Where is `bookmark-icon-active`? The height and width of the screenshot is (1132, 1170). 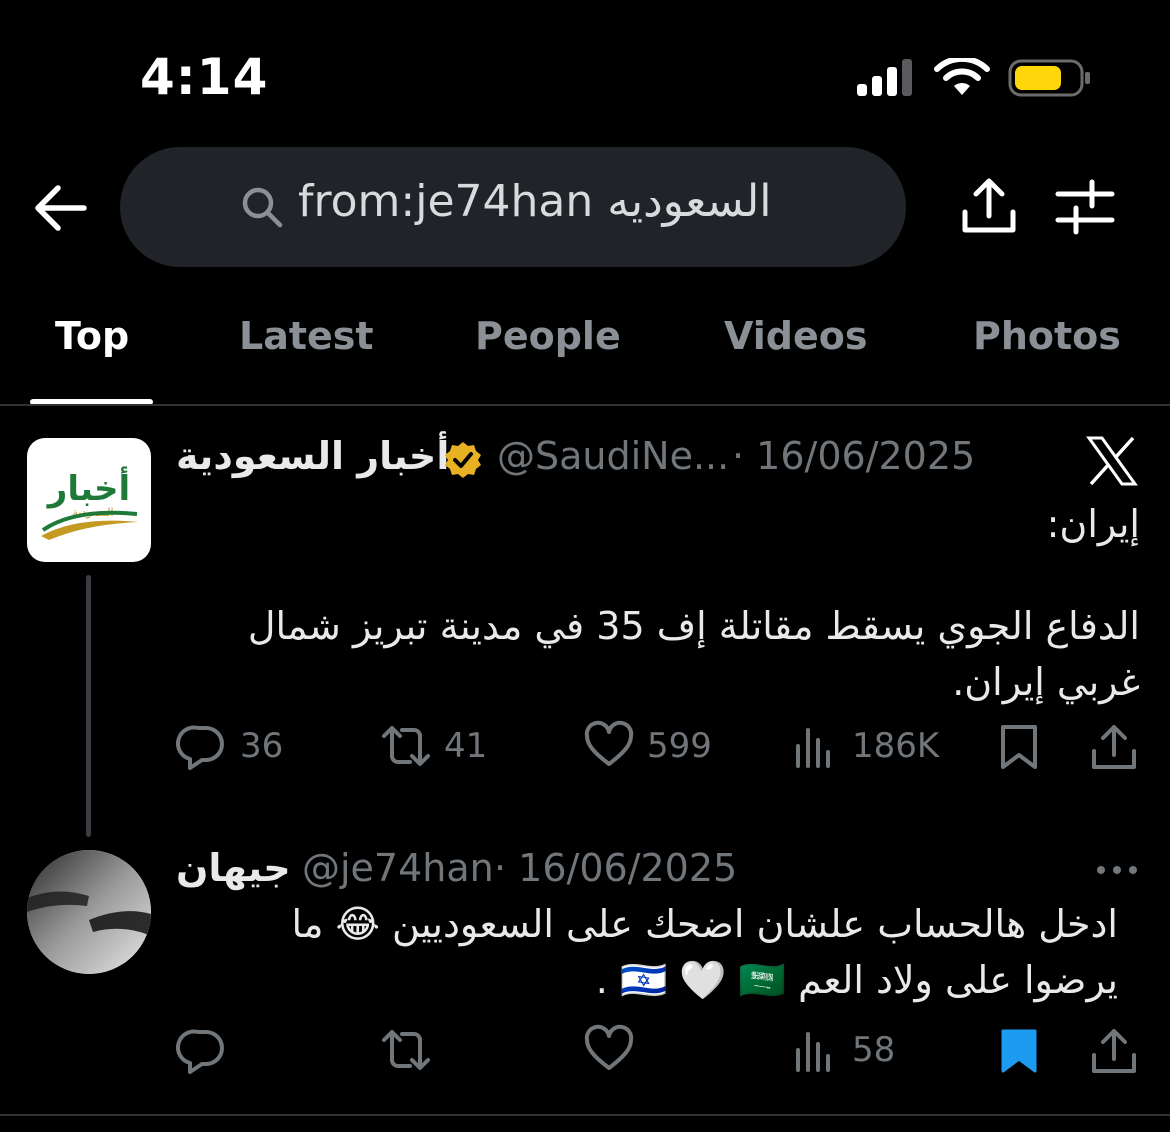 bookmark-icon-active is located at coordinates (1019, 1051).